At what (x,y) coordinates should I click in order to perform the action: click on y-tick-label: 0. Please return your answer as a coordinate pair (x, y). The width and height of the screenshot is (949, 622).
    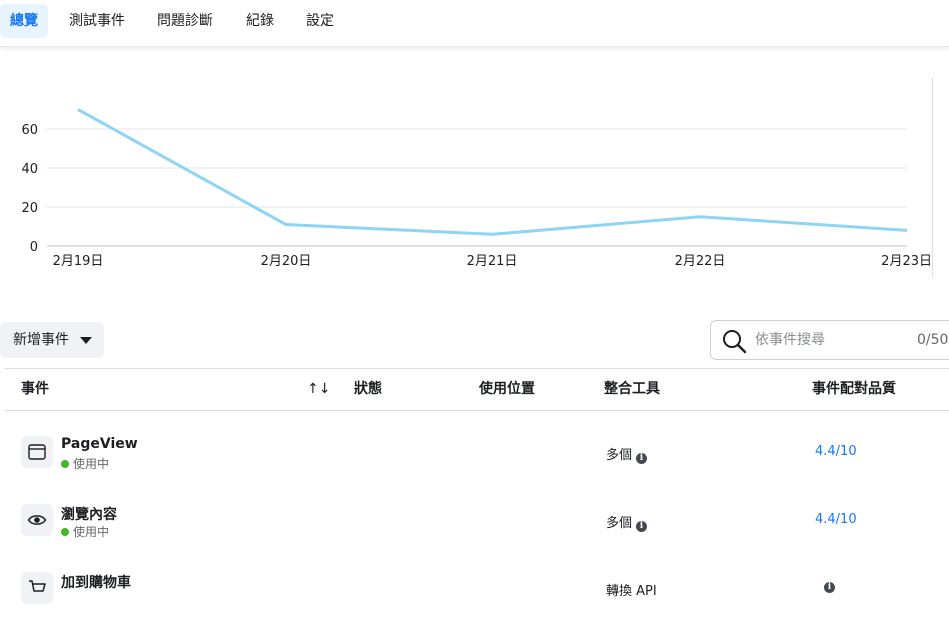
    Looking at the image, I should click on (34, 247).